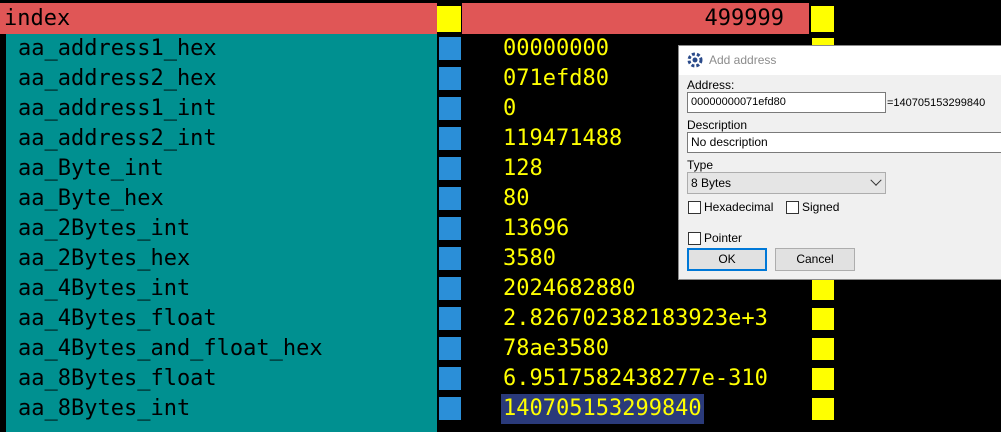 The width and height of the screenshot is (1001, 432). Describe the element at coordinates (936, 103) in the screenshot. I see `address-result: =140705153299840` at that location.